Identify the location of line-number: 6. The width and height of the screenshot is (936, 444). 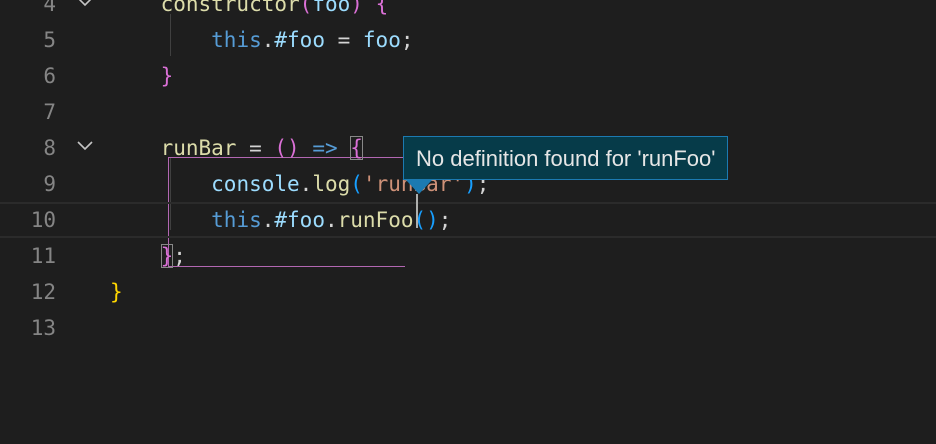
(49, 76).